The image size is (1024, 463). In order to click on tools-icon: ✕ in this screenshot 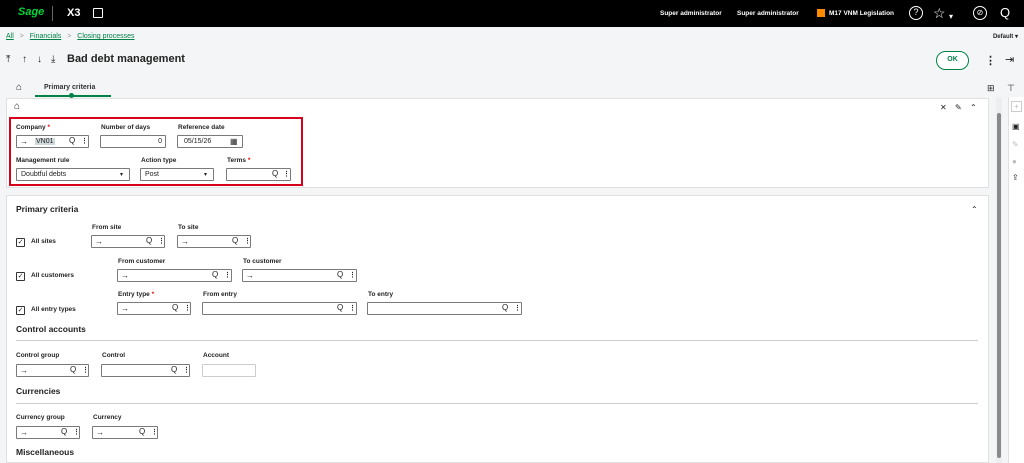, I will do `click(943, 107)`.